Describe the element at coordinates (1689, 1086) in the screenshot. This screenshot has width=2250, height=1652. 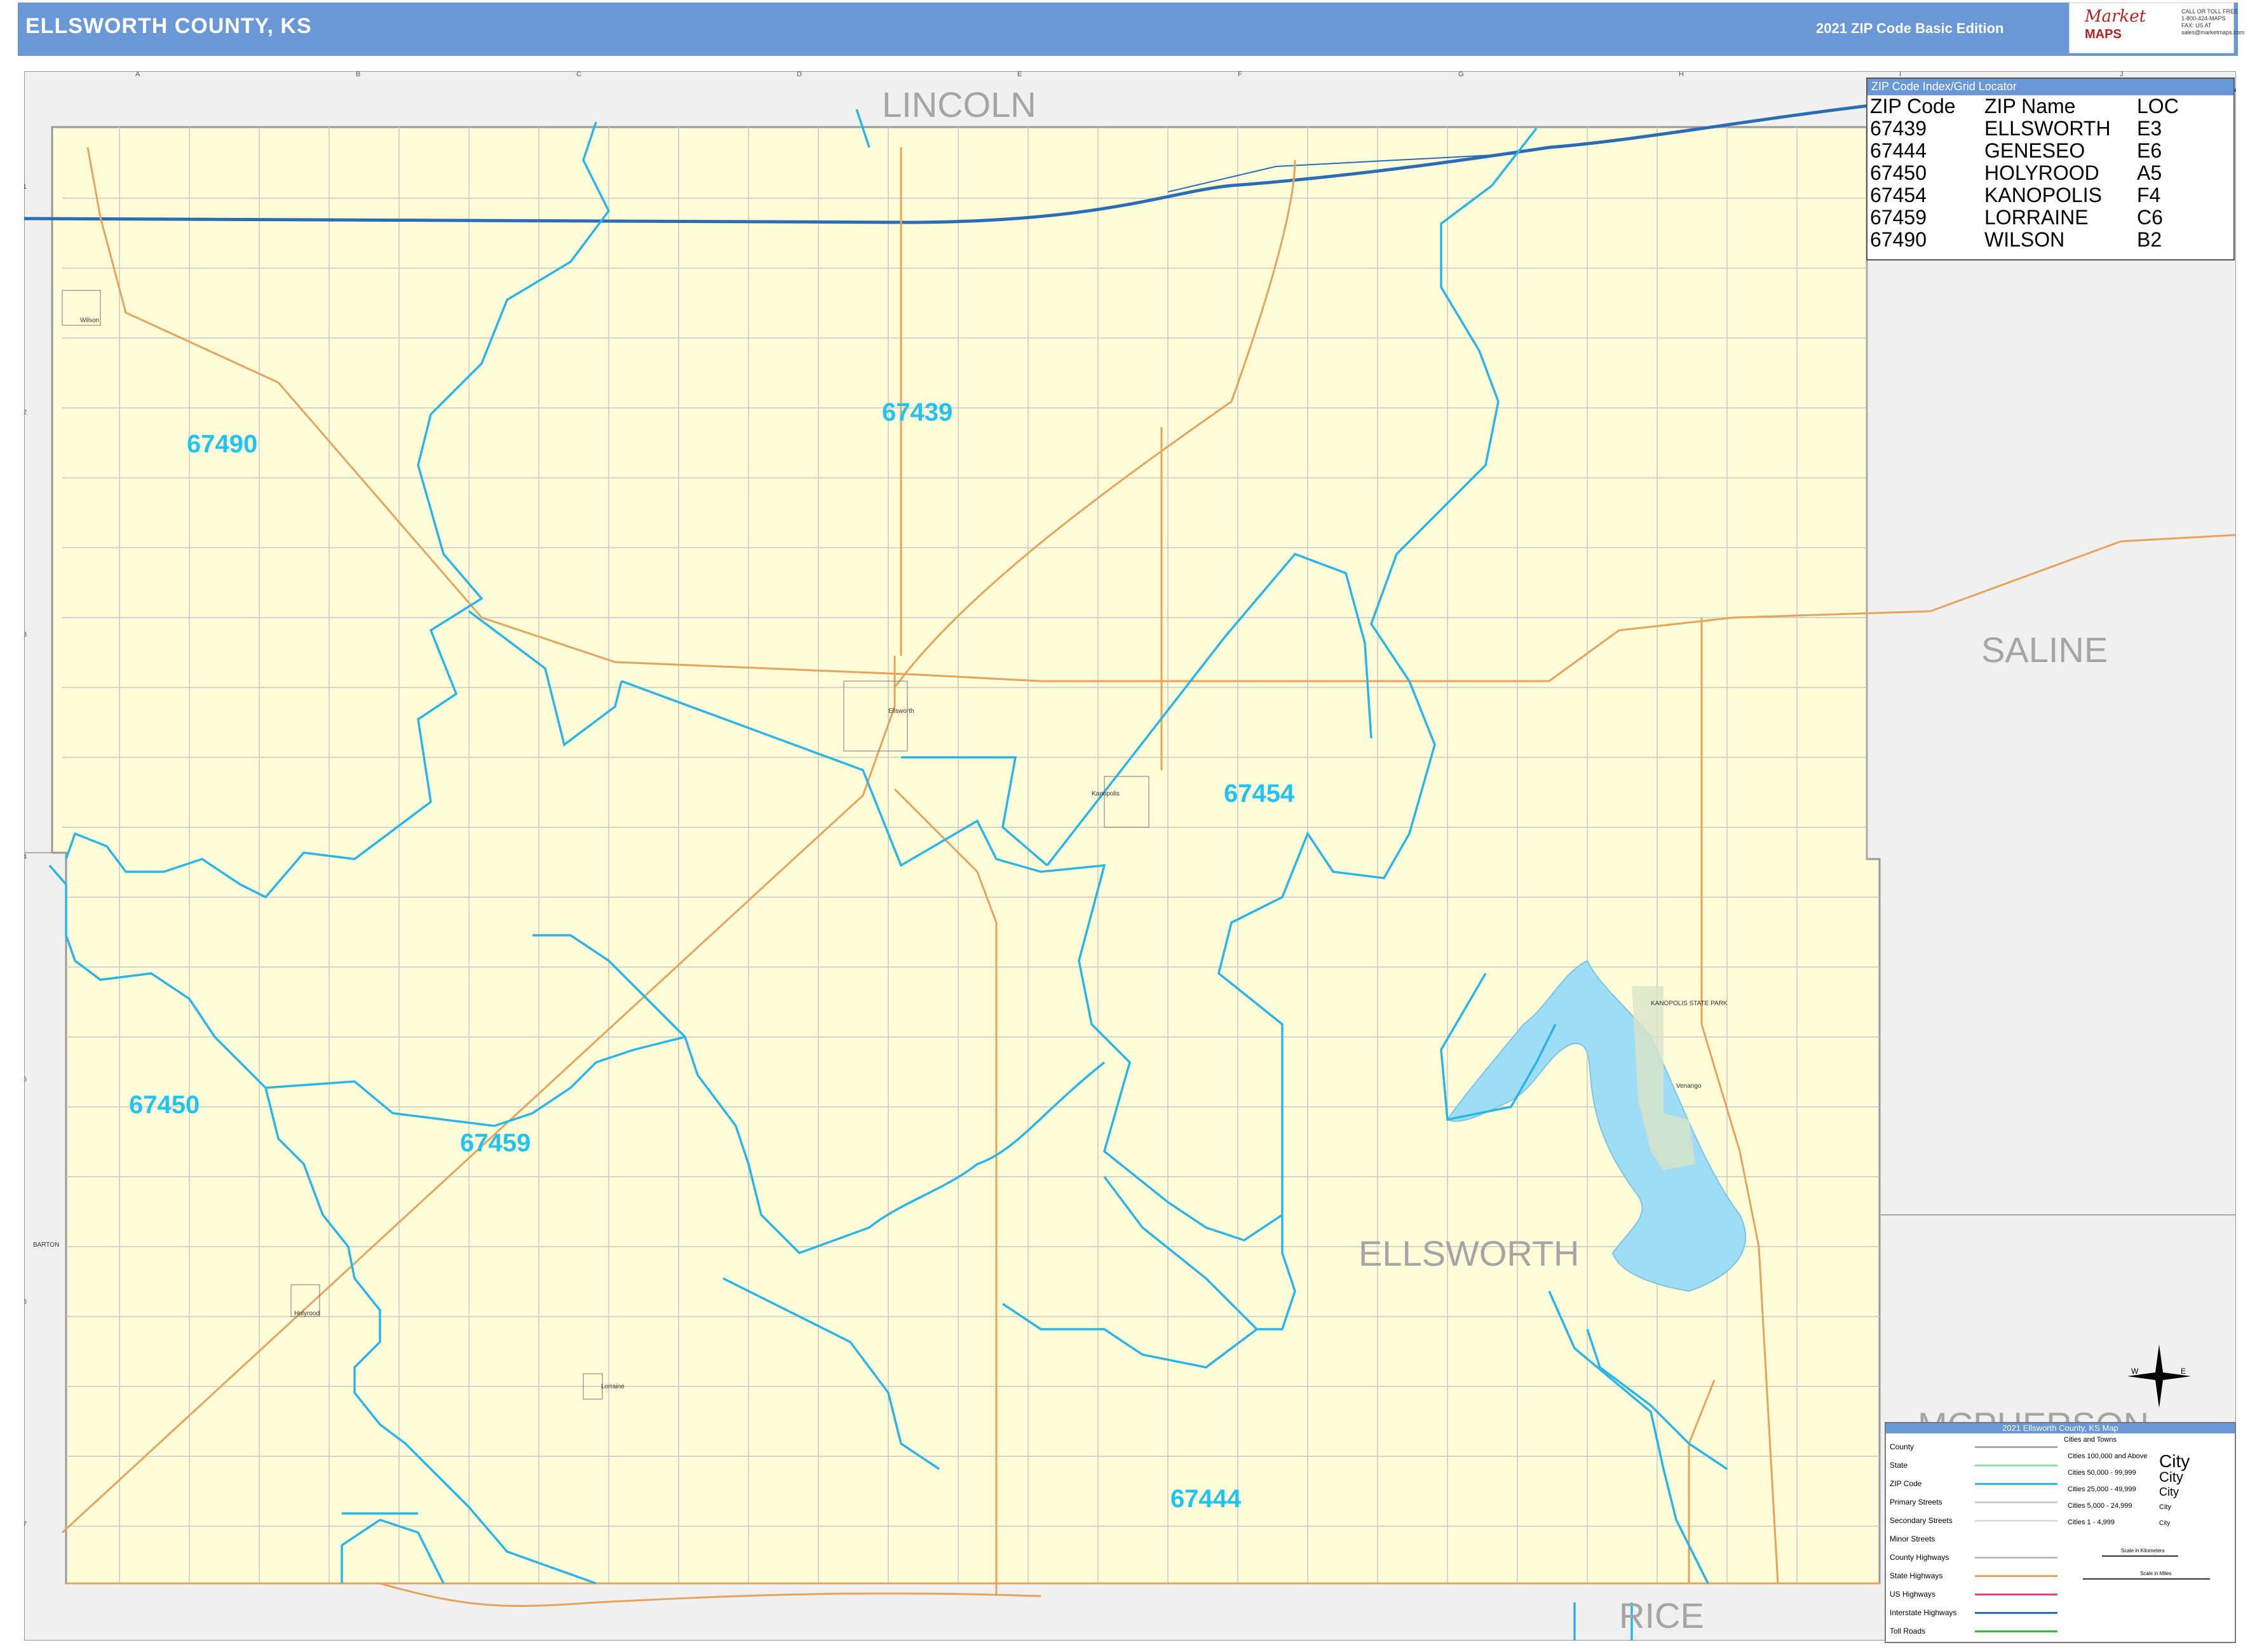
I see `town-venango: Venango` at that location.